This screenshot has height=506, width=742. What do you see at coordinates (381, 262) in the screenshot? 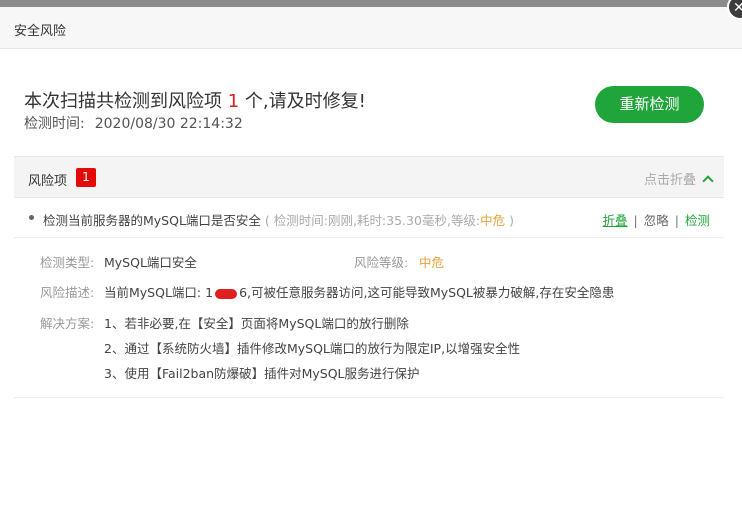
I see `risk-level-label: 风险等级:` at bounding box center [381, 262].